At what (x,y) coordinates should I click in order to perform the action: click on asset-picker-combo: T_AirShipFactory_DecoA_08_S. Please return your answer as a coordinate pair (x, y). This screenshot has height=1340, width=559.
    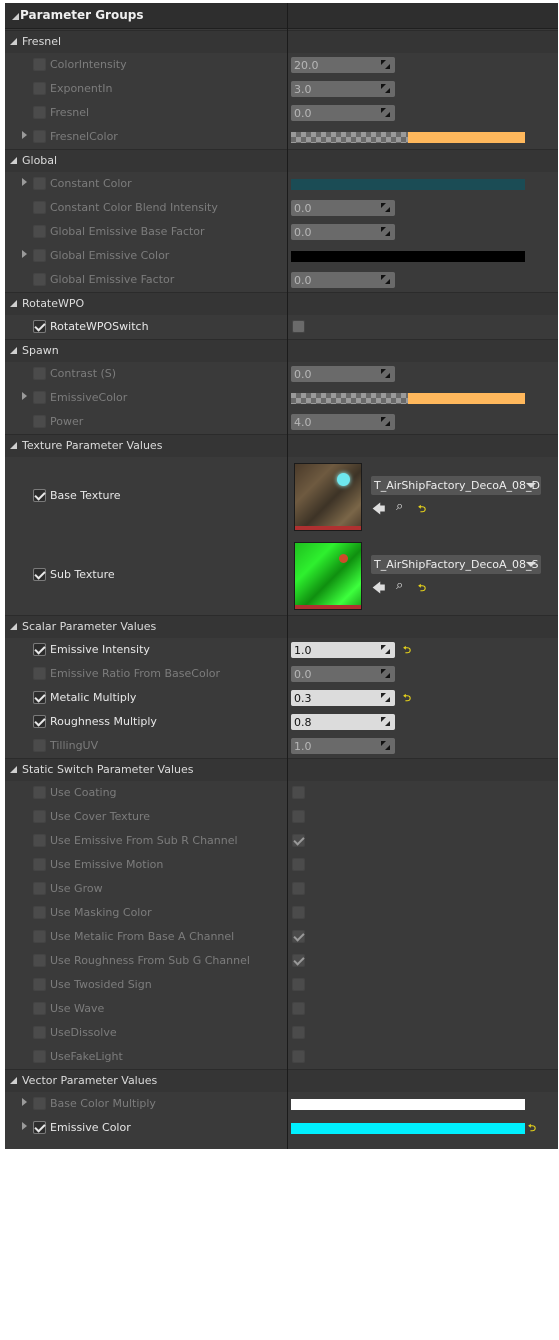
    Looking at the image, I should click on (456, 564).